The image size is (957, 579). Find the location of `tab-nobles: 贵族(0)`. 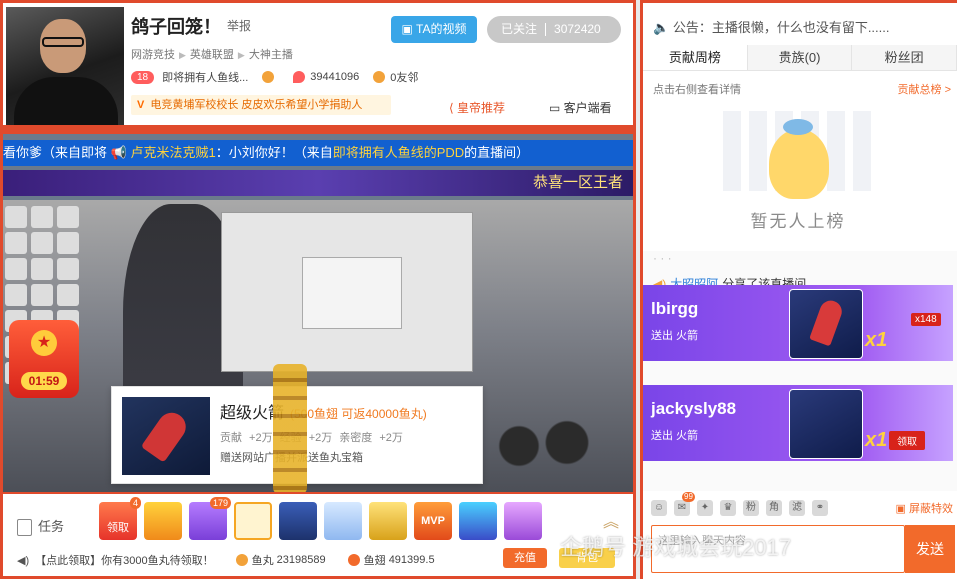

tab-nobles: 贵族(0) is located at coordinates (800, 57).